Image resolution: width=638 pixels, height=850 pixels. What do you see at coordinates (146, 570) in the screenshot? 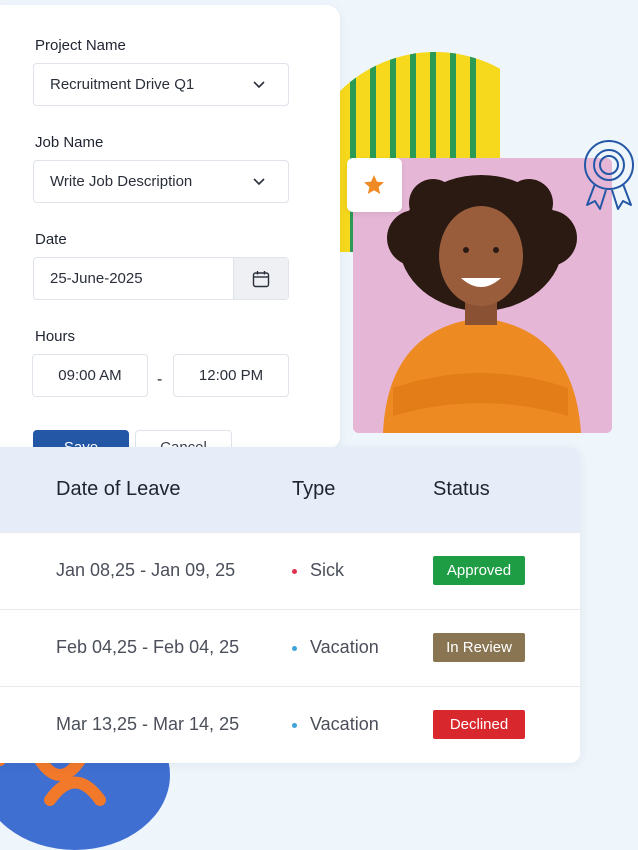
I see `leave-date: Jan 08,25 - Jan 09, 25` at bounding box center [146, 570].